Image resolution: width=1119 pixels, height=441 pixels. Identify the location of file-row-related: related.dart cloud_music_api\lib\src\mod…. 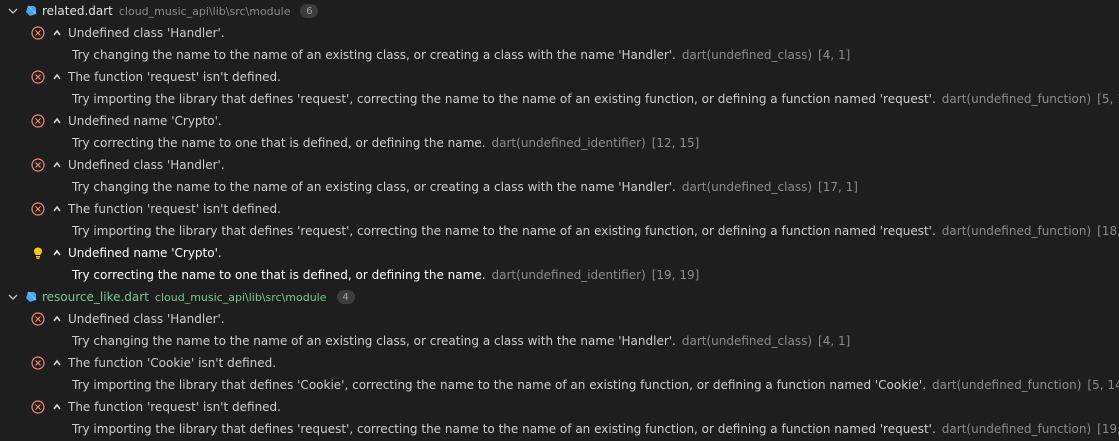
(559, 11).